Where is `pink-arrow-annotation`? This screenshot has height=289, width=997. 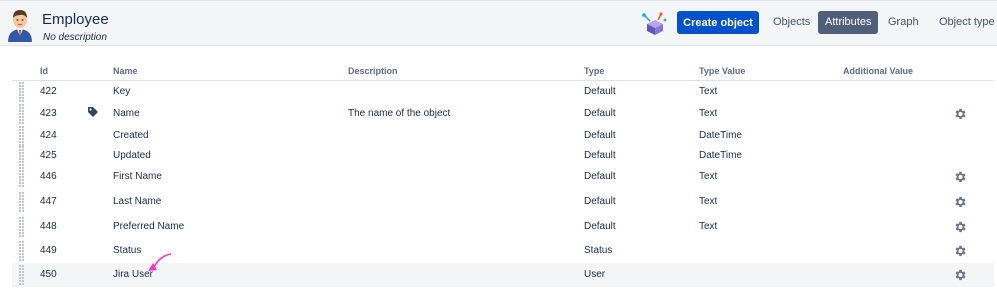
pink-arrow-annotation is located at coordinates (160, 262).